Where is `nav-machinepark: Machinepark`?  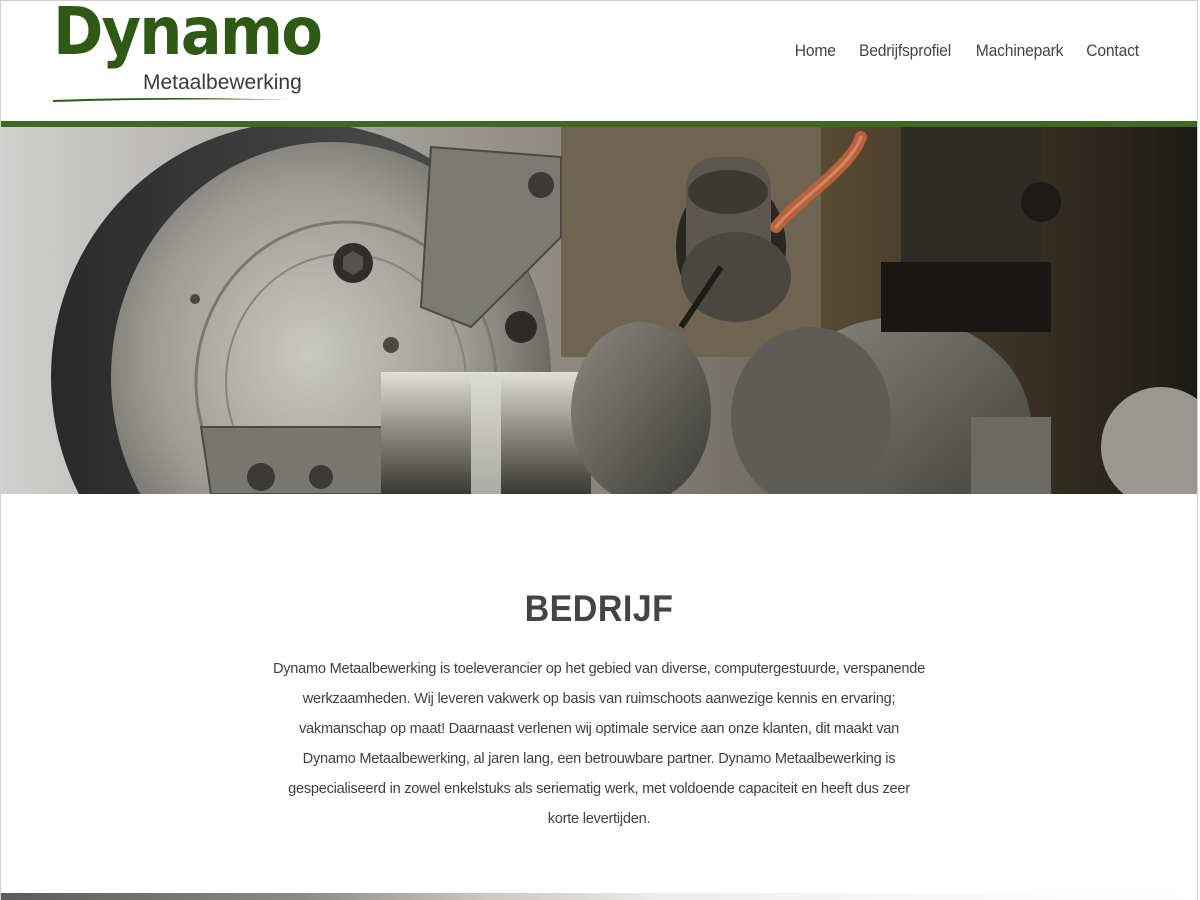
nav-machinepark: Machinepark is located at coordinates (1019, 51).